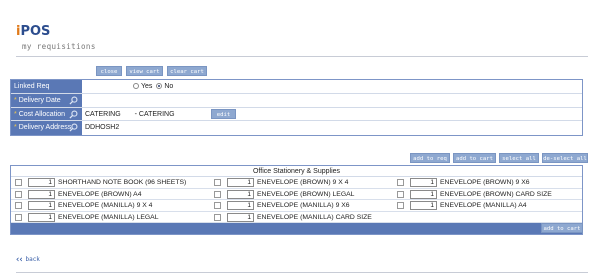 The height and width of the screenshot is (276, 589). I want to click on delivery-address-label-cell: * Delivery Address, so click(46, 128).